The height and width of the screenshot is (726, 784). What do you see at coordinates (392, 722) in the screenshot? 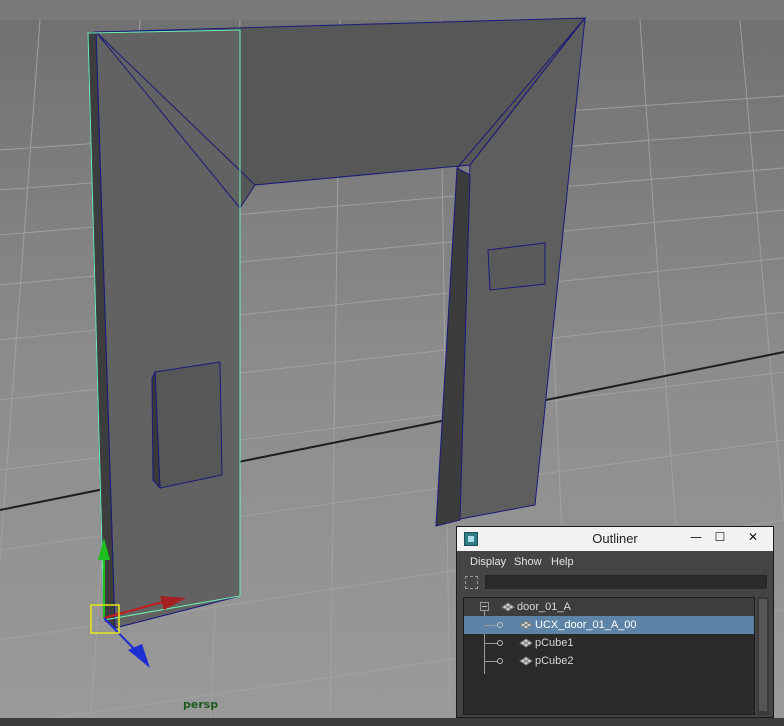
I see `viewport-bottom-strip` at bounding box center [392, 722].